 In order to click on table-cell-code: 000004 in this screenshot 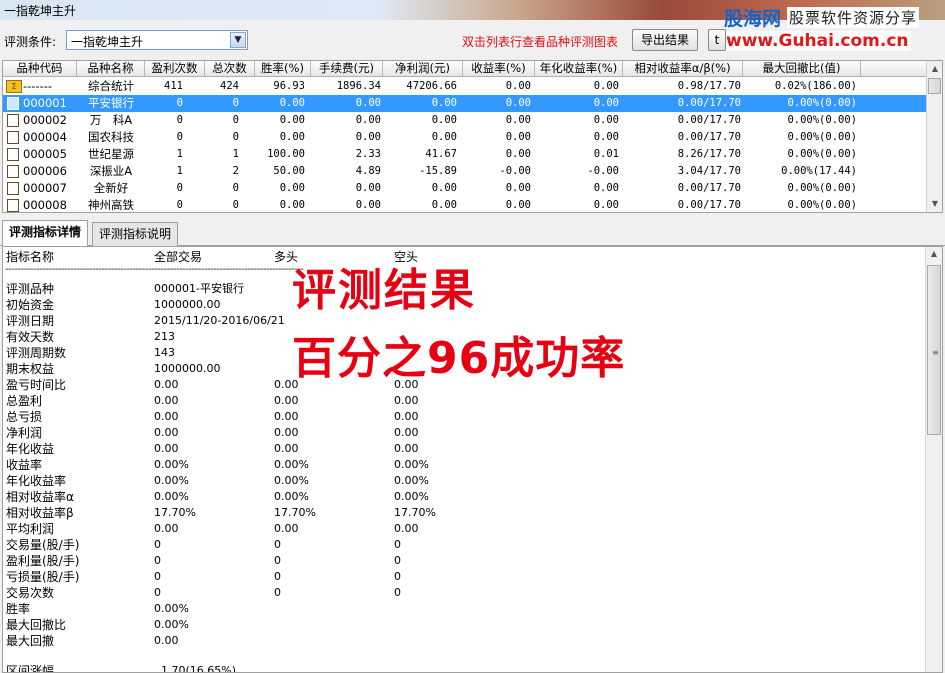, I will do `click(45, 137)`.